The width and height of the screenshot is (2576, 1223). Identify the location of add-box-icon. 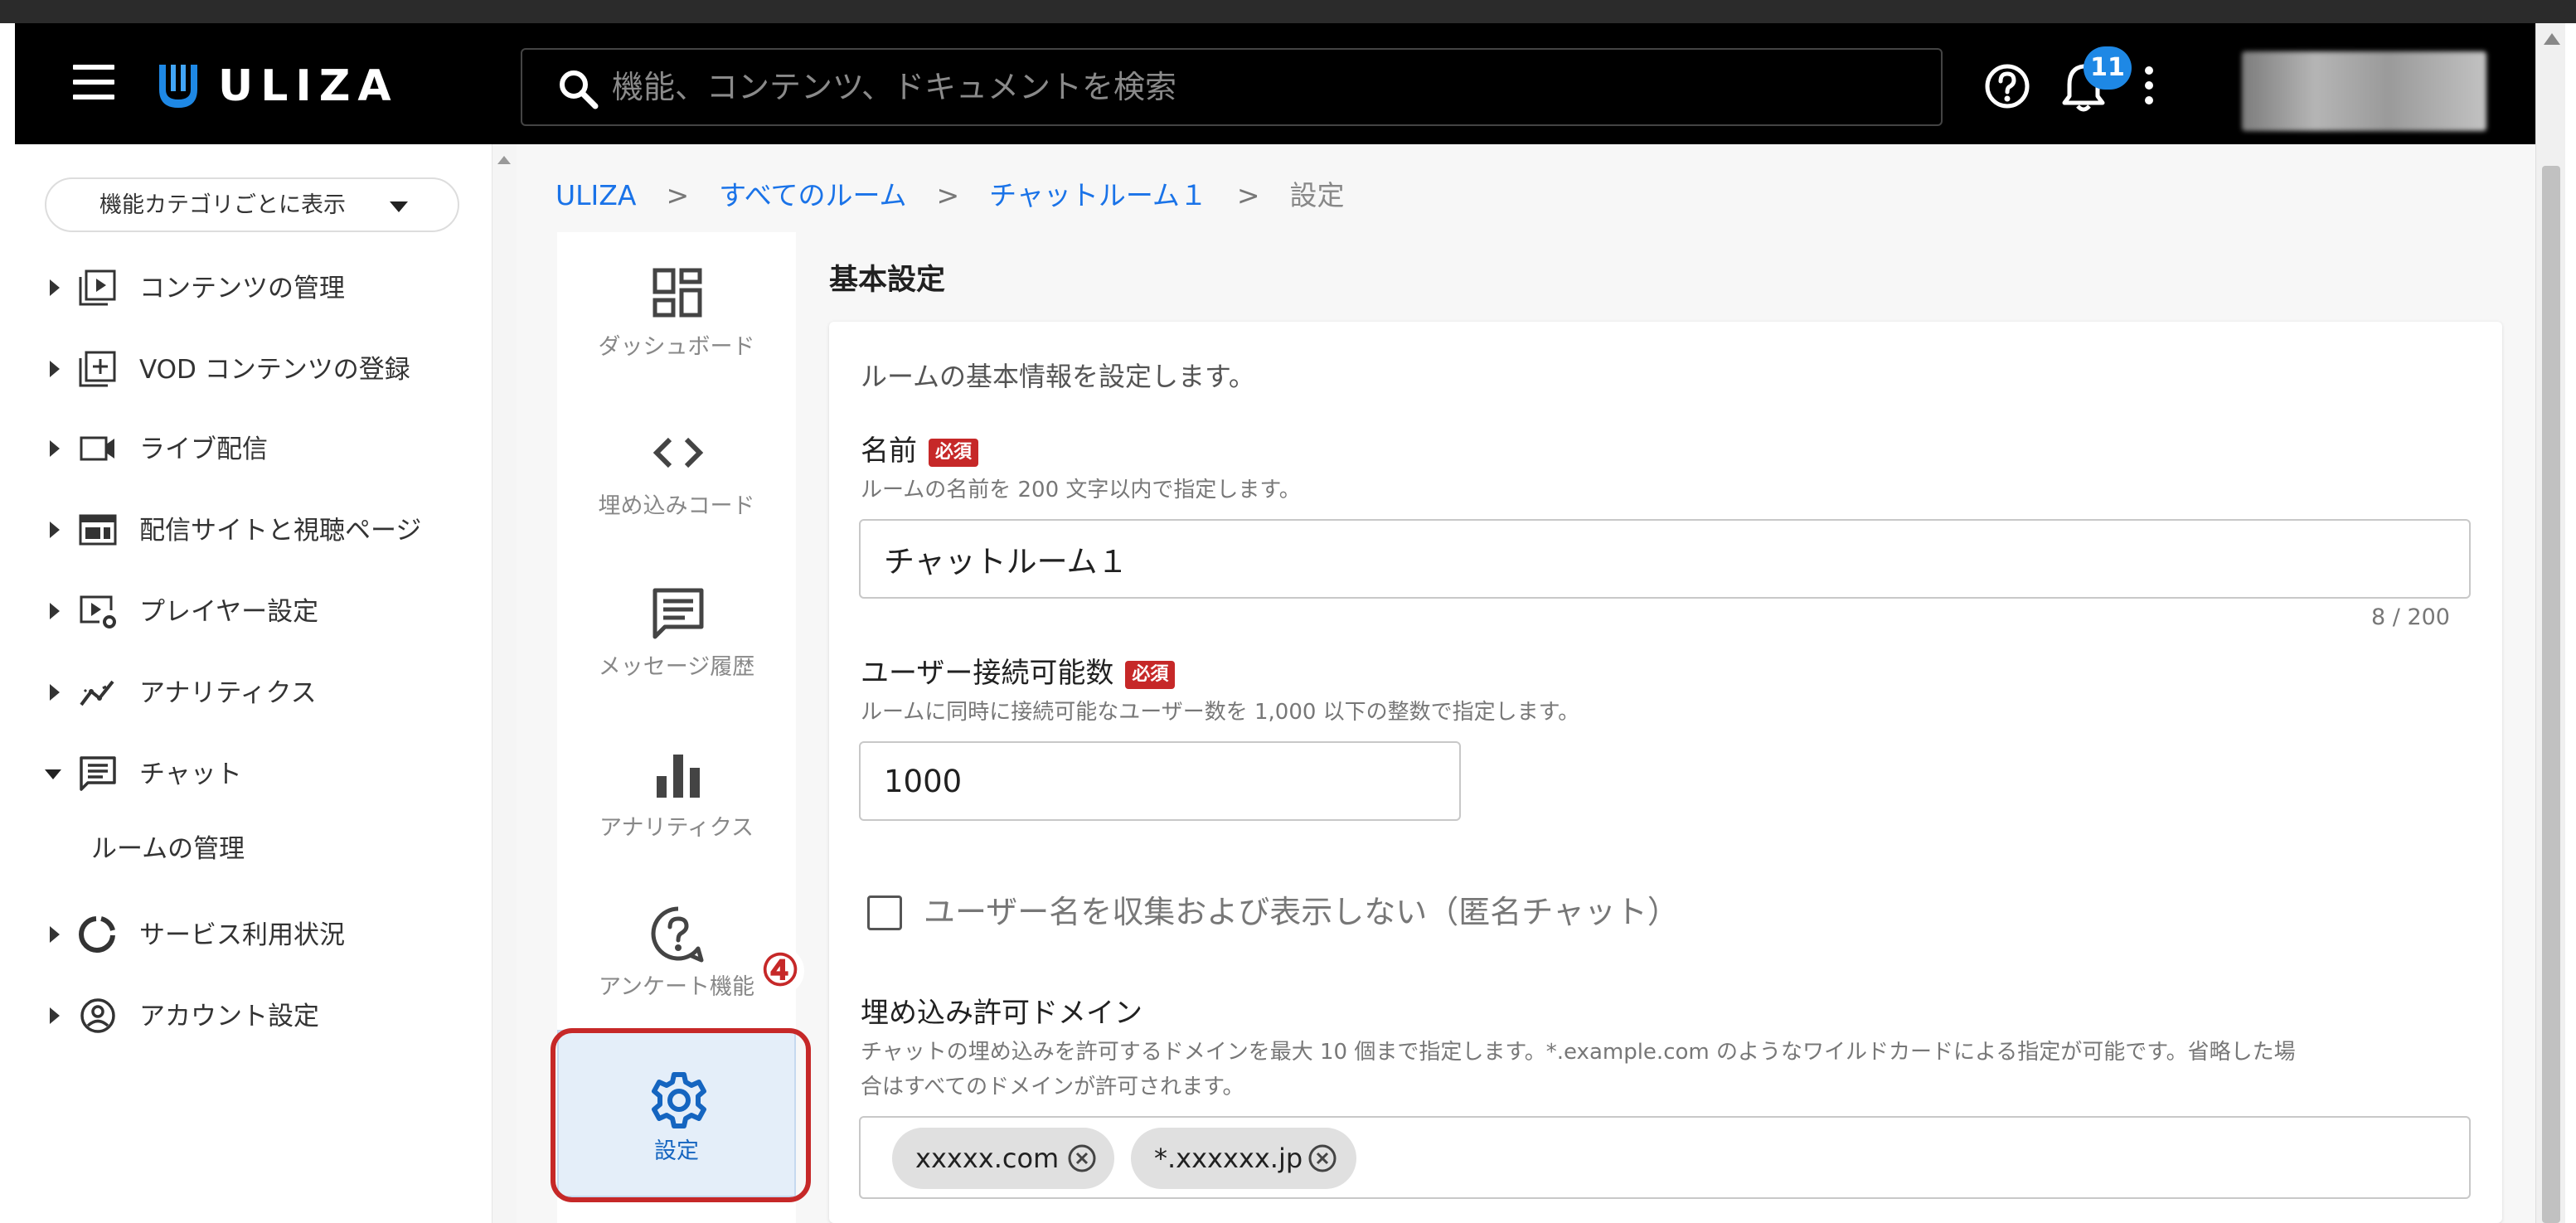
(97, 369).